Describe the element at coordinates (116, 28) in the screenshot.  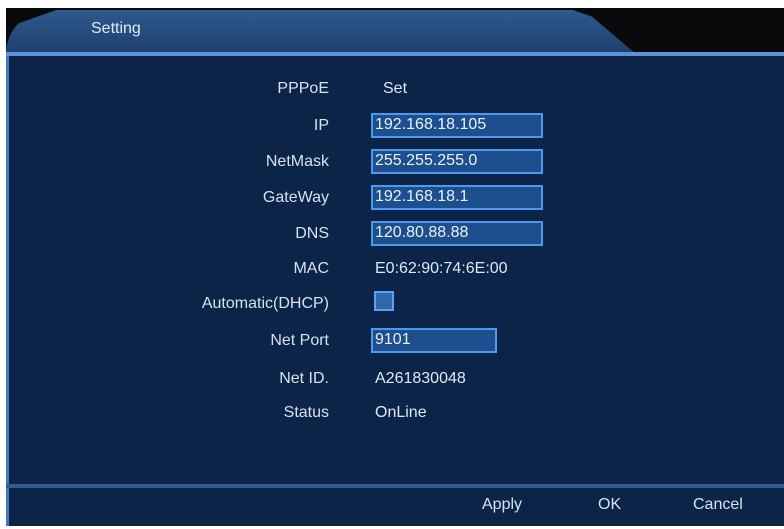
I see `window-title: Setting` at that location.